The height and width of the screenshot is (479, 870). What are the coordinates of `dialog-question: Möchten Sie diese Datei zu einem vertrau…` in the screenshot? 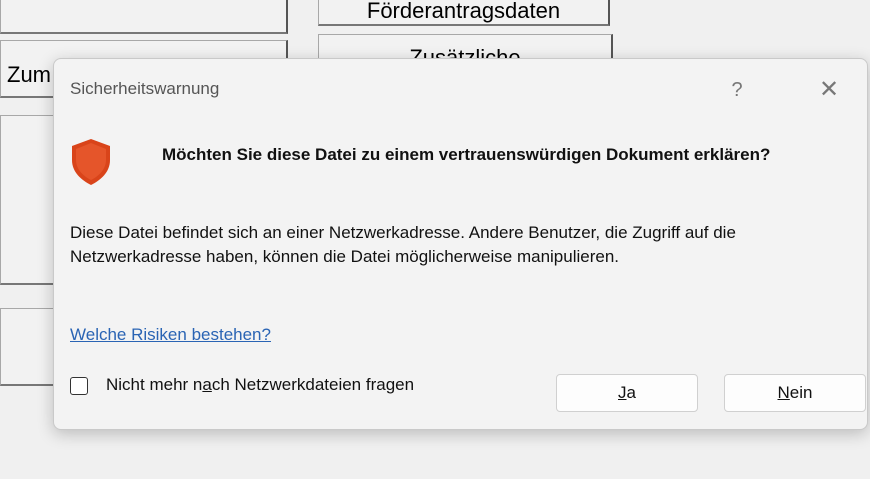 It's located at (466, 154).